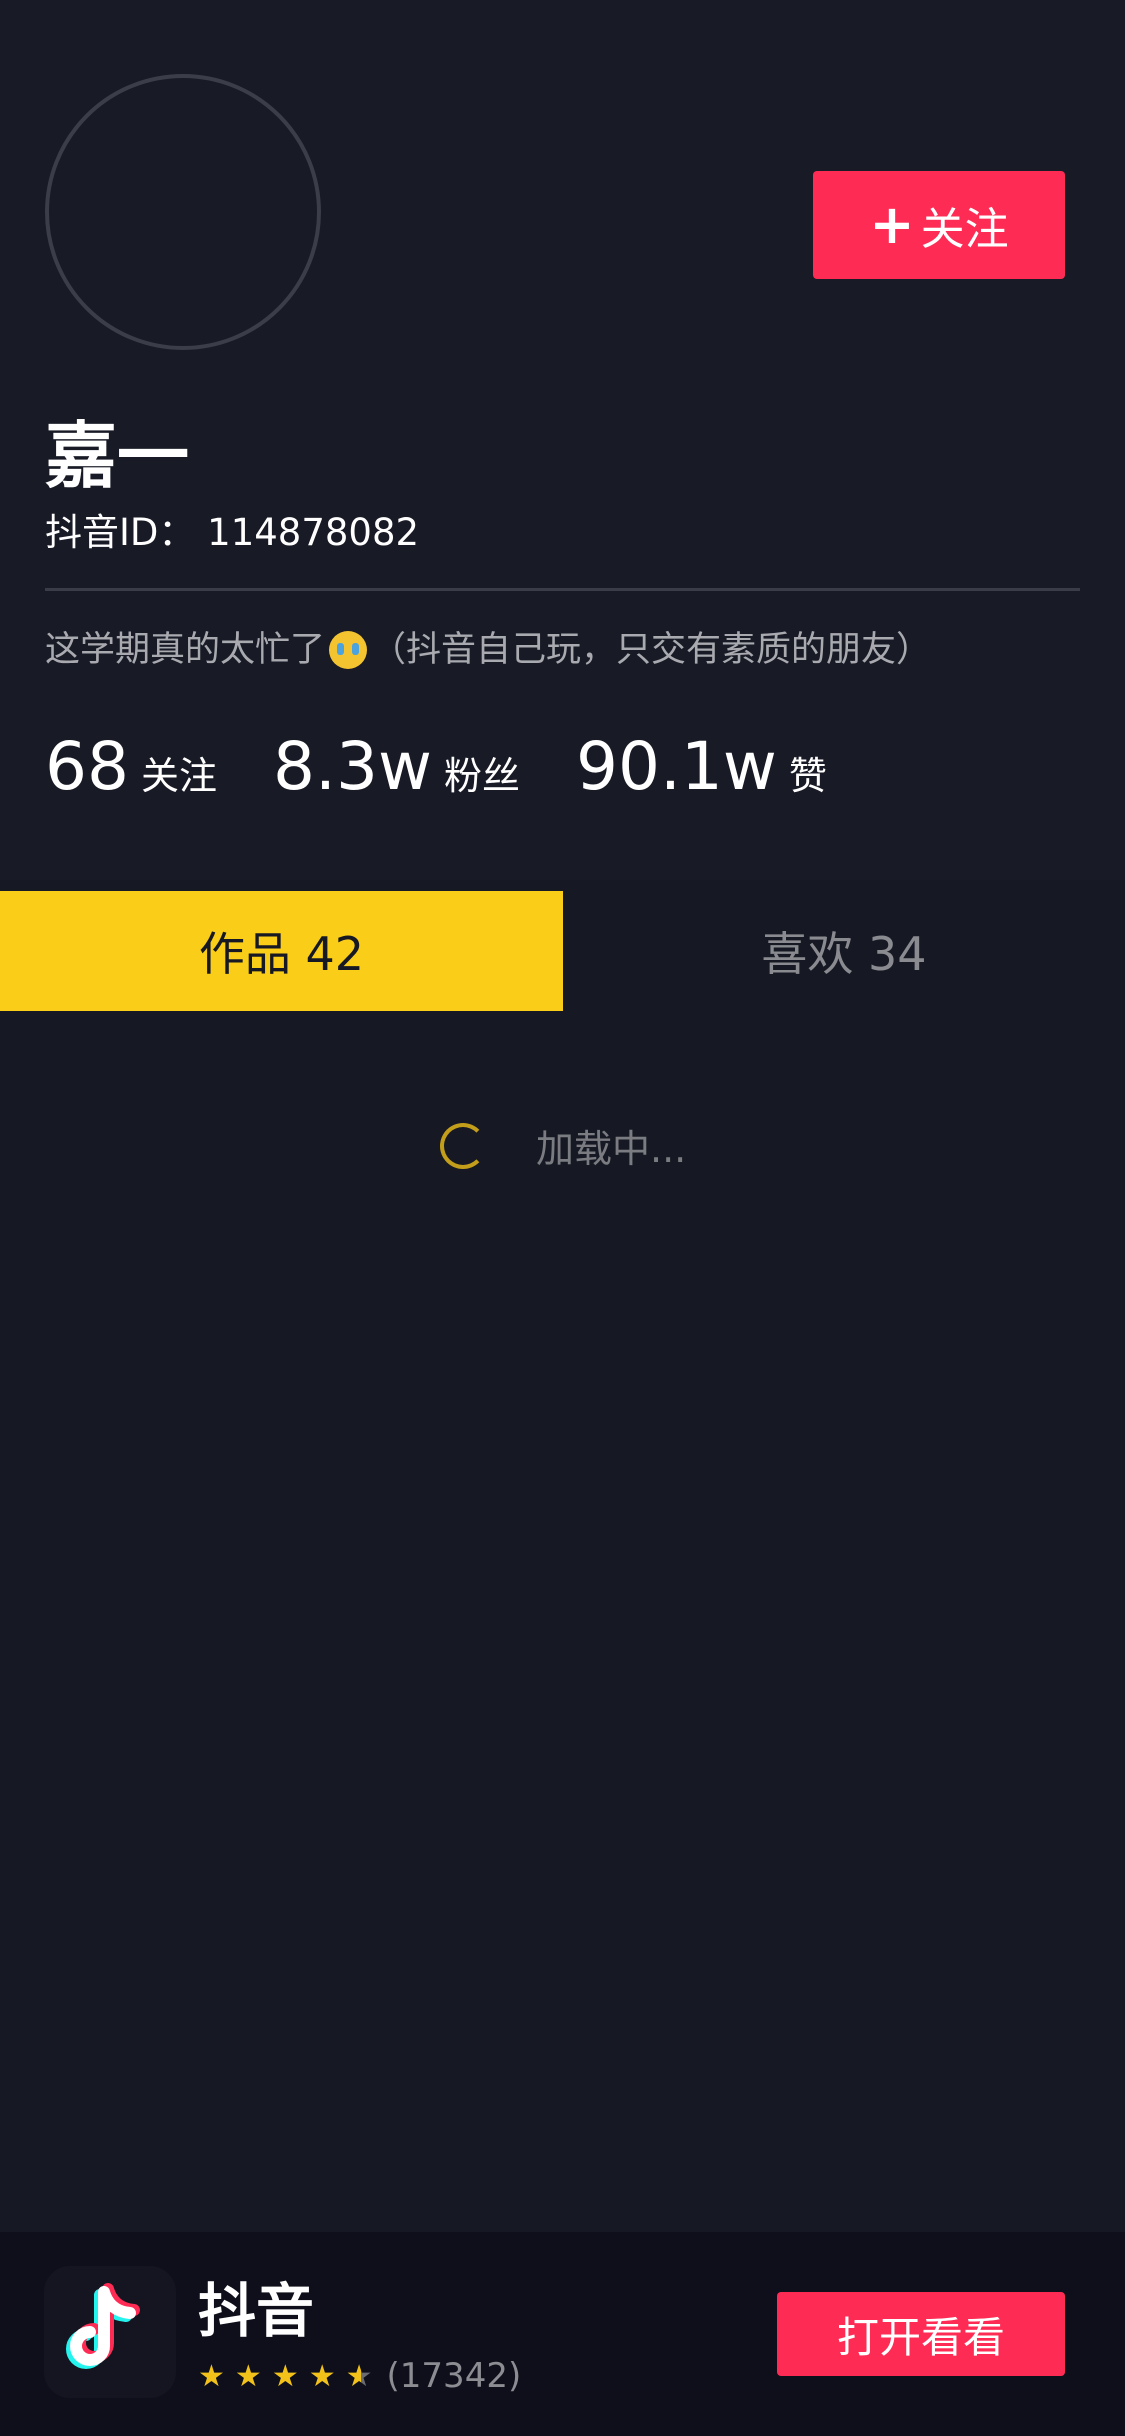  Describe the element at coordinates (481, 776) in the screenshot. I see `stat-followers-label: 粉丝` at that location.